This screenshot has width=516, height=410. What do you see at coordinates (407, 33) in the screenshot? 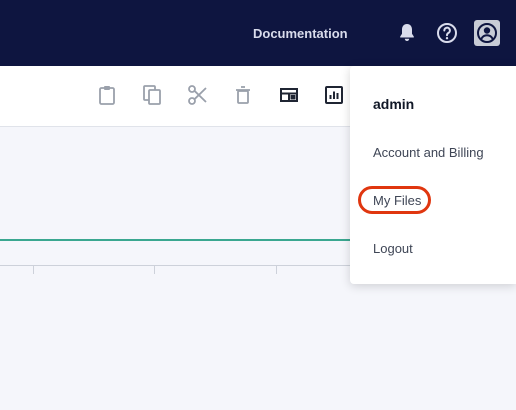
I see `notifications-icon` at bounding box center [407, 33].